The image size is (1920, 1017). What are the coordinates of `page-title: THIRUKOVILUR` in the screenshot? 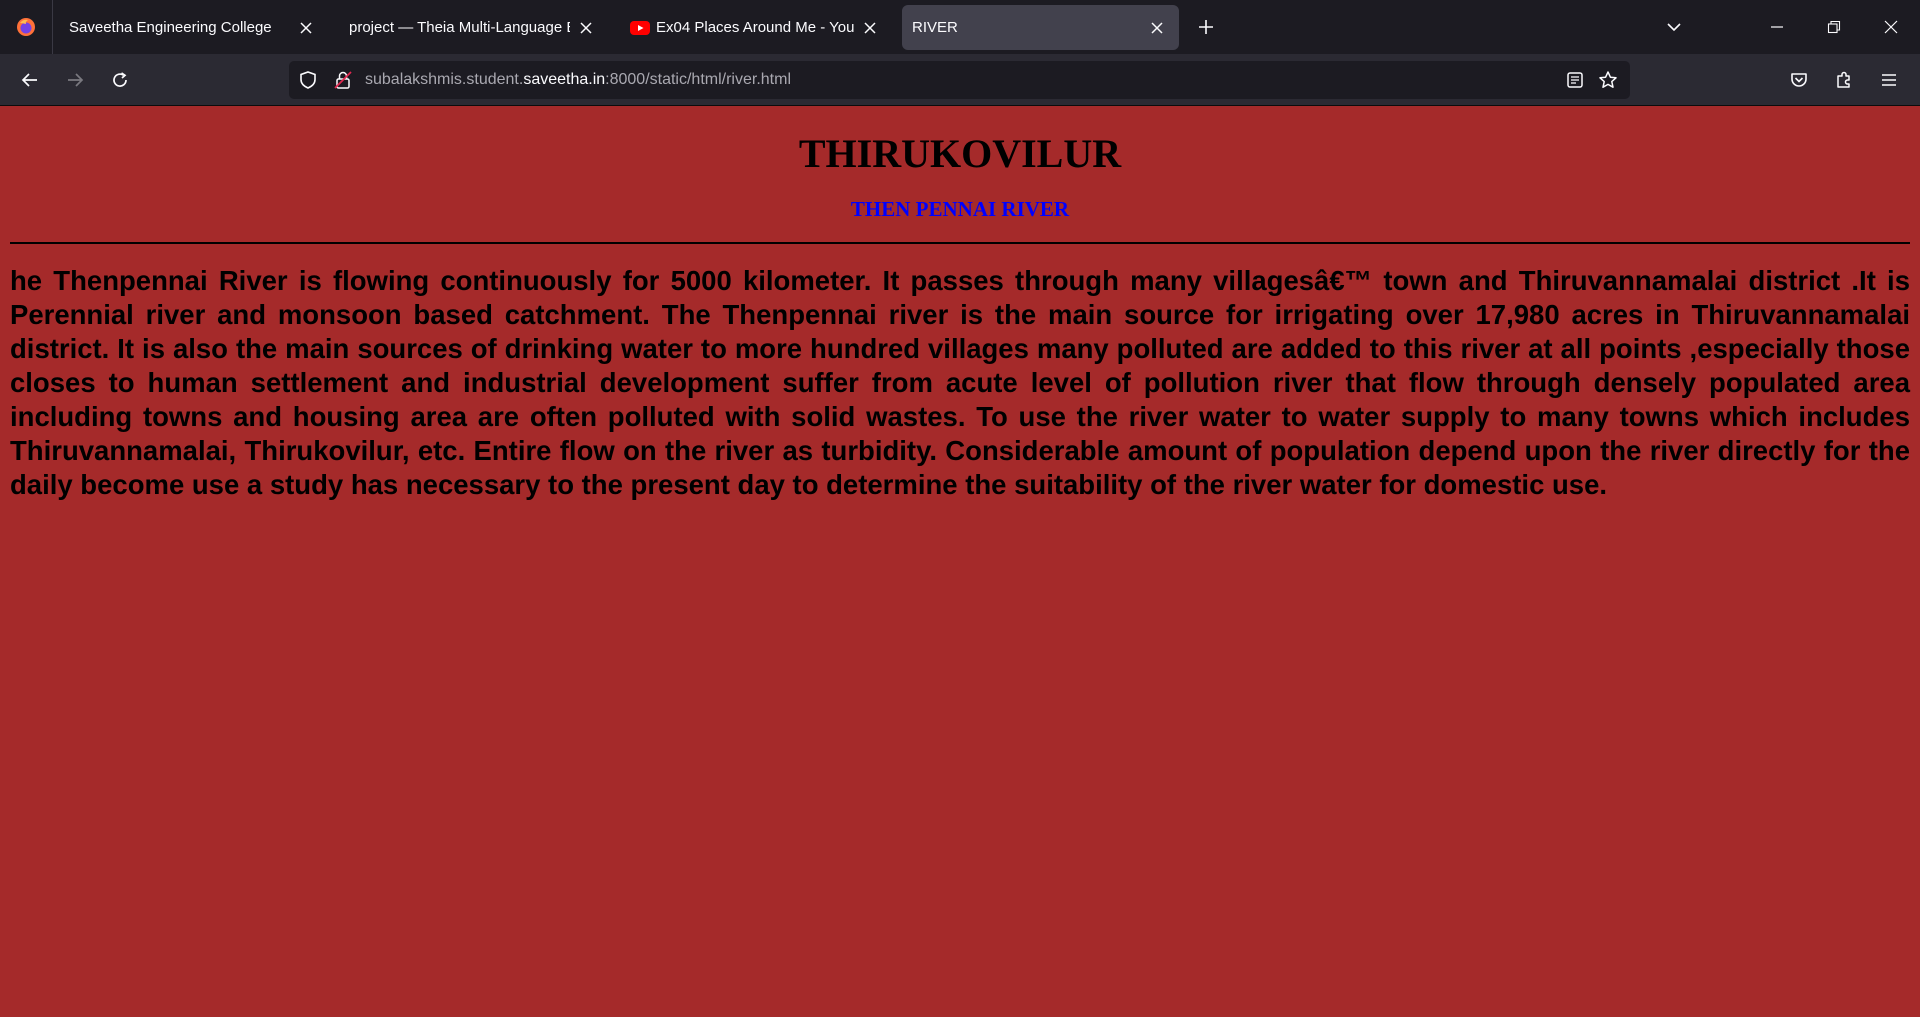 It's located at (960, 153).